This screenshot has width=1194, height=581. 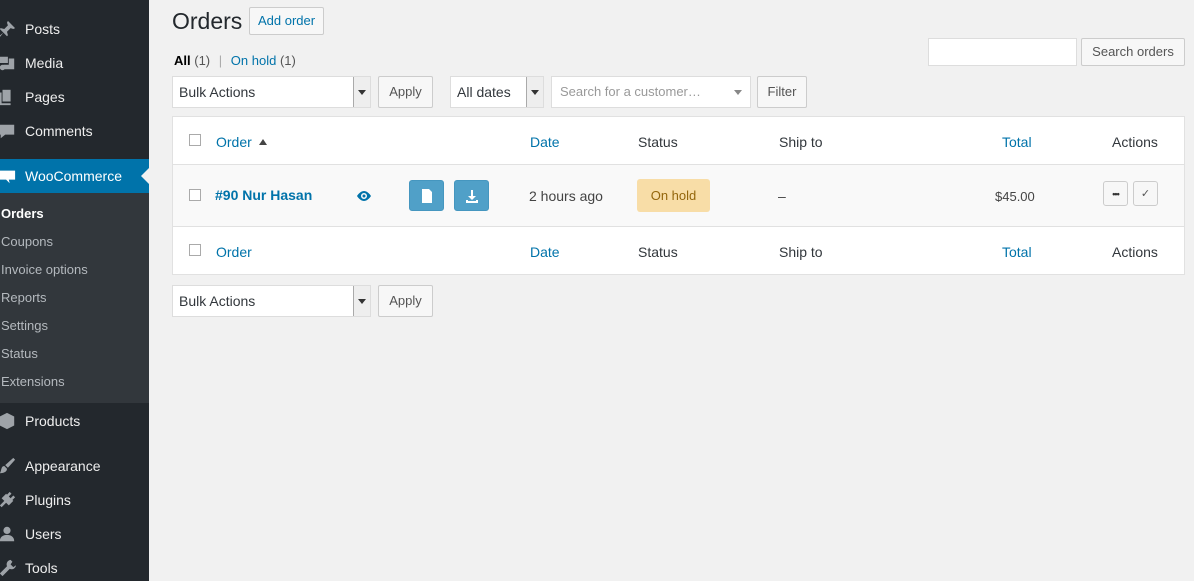 What do you see at coordinates (33, 382) in the screenshot?
I see `submenu-item-extensions: Extensions` at bounding box center [33, 382].